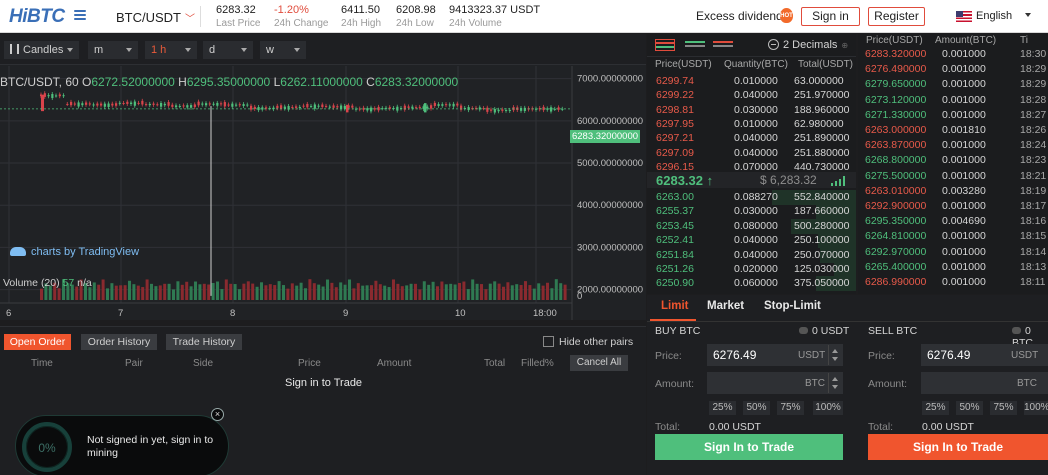 Image resolution: width=1048 pixels, height=475 pixels. Describe the element at coordinates (819, 123) in the screenshot. I see `ask-total: 62.980000` at that location.